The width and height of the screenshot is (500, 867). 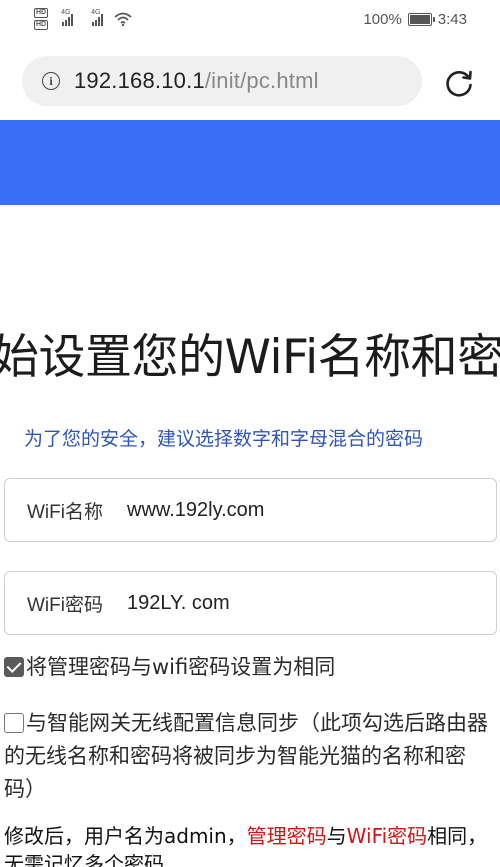 What do you see at coordinates (224, 439) in the screenshot?
I see `security-hint: 为了您的安全，建议选择数字和字母混合的密码` at bounding box center [224, 439].